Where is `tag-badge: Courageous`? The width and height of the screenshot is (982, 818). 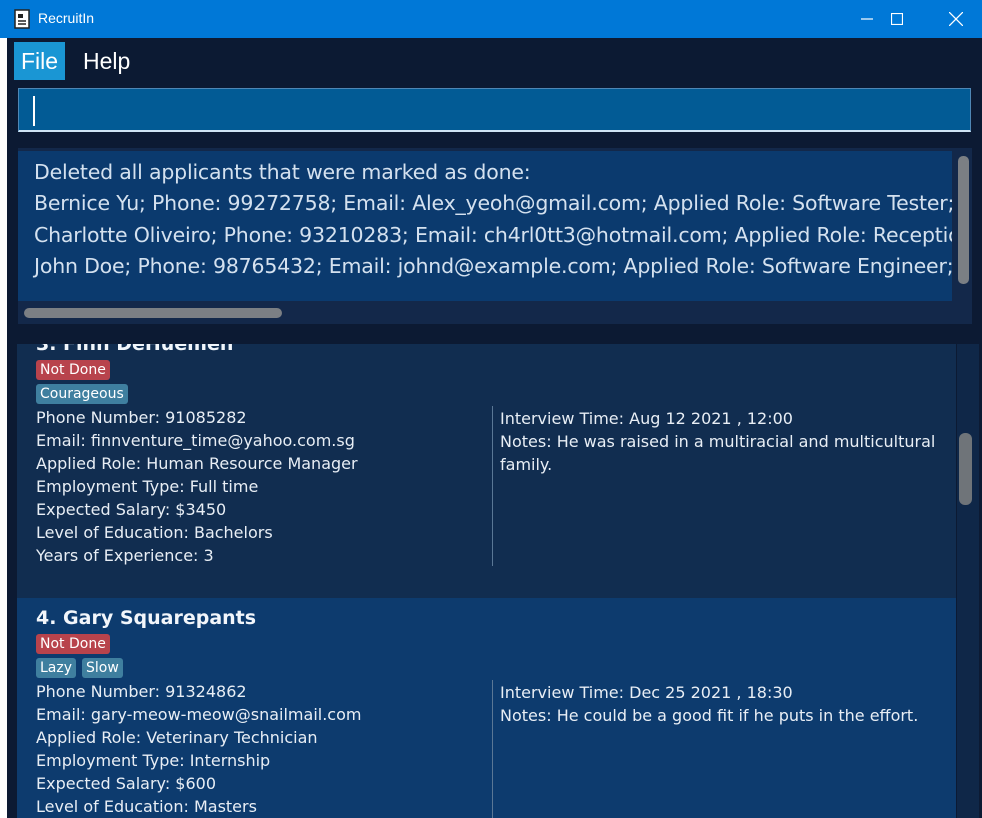
tag-badge: Courageous is located at coordinates (82, 394).